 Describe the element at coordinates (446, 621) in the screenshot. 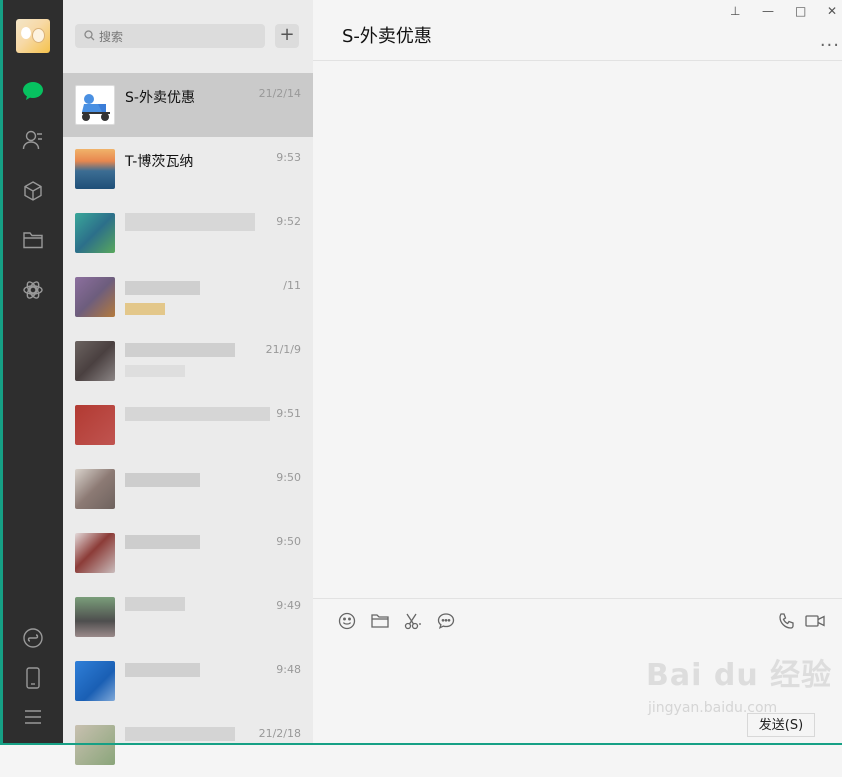

I see `chat-bubble-icon` at that location.